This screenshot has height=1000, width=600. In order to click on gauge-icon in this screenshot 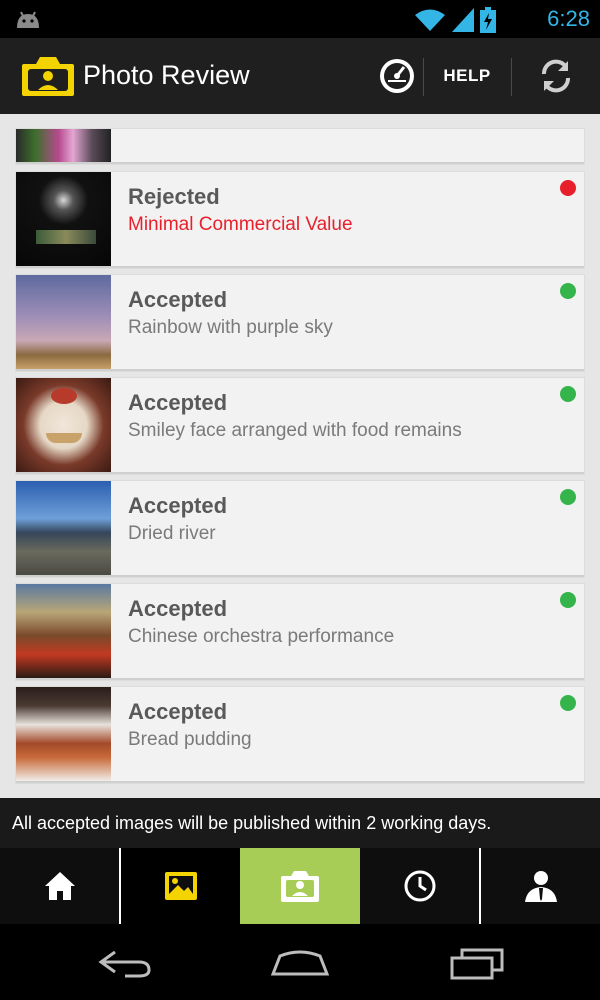, I will do `click(397, 76)`.